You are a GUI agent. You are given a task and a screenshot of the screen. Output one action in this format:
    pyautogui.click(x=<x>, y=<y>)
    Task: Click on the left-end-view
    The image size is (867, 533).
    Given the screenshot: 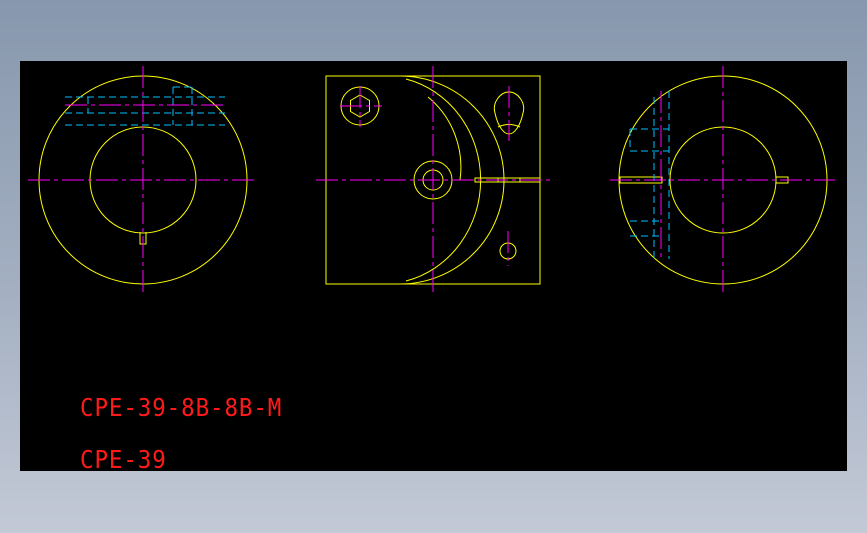 What is the action you would take?
    pyautogui.click(x=143, y=180)
    